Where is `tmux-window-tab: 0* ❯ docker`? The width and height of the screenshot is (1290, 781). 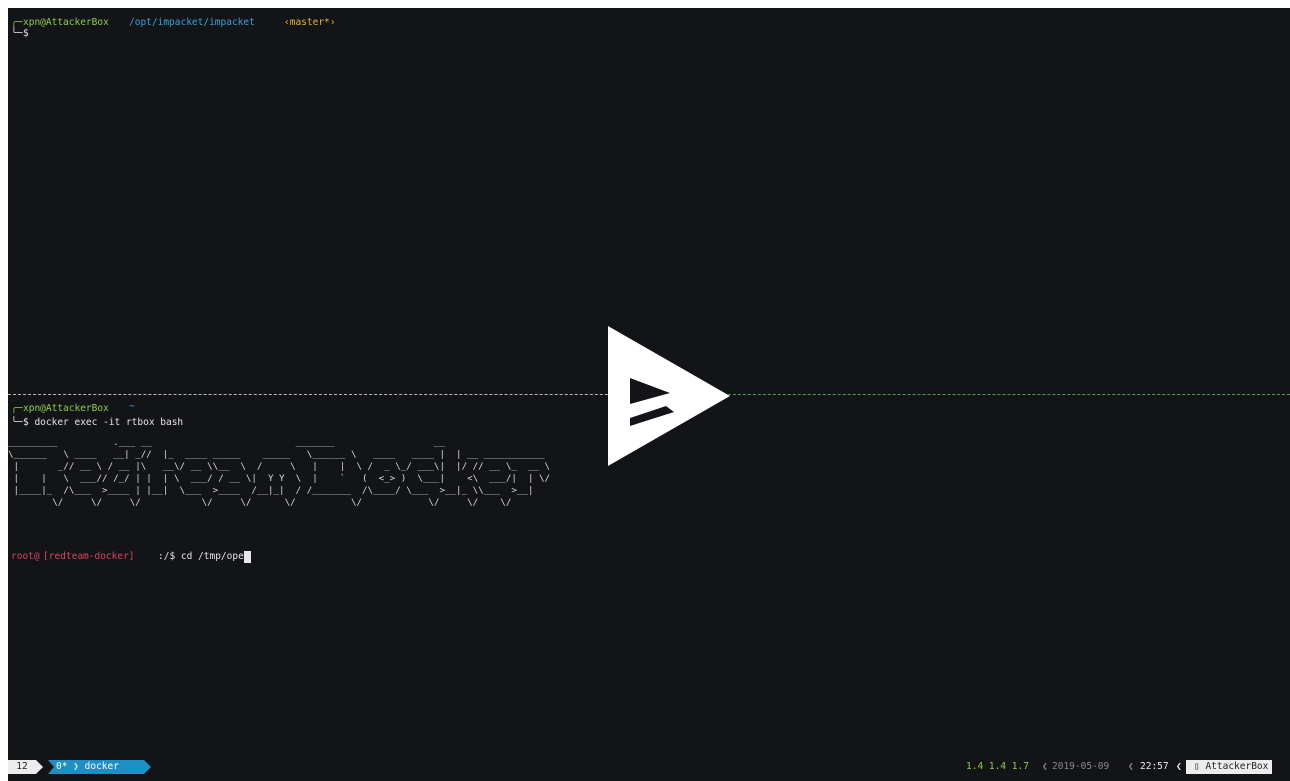 tmux-window-tab: 0* ❯ docker is located at coordinates (96, 767).